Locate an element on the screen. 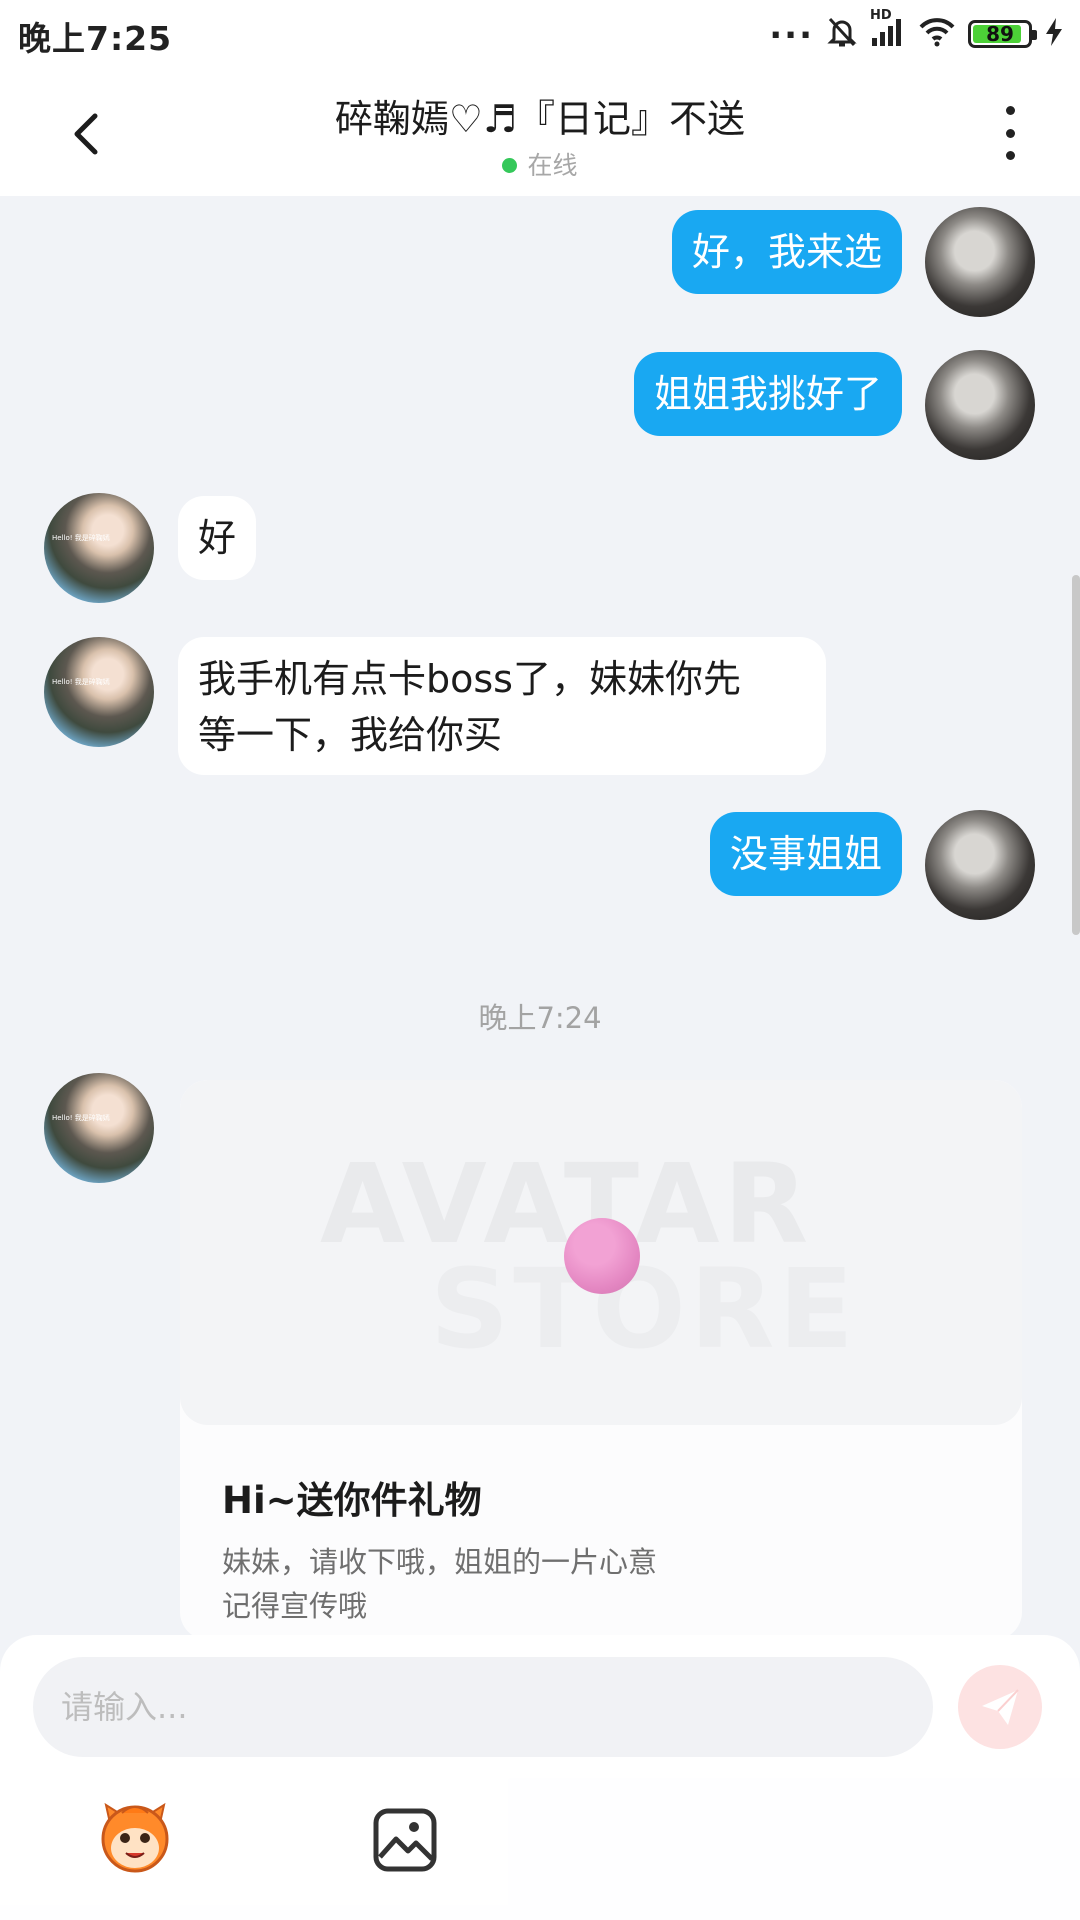 The height and width of the screenshot is (1920, 1080). message-bubble-outgoing: 姐姐我挑好了 is located at coordinates (767, 394).